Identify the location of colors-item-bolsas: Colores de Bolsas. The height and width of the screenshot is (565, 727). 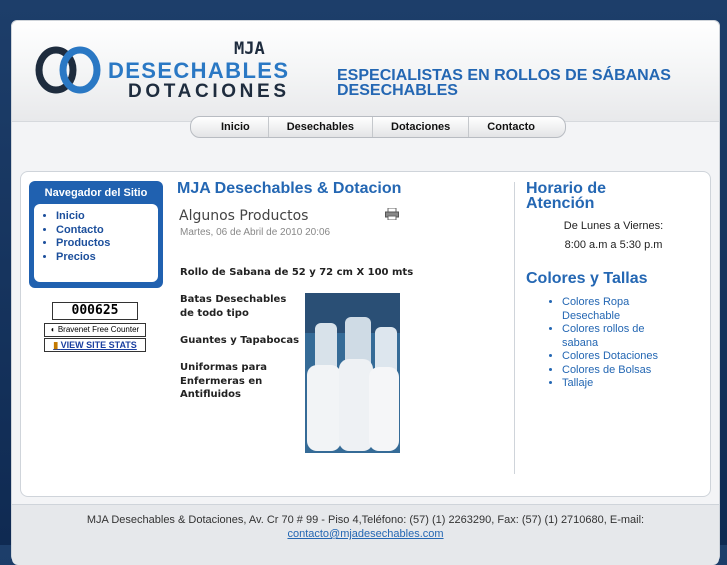
(622, 371).